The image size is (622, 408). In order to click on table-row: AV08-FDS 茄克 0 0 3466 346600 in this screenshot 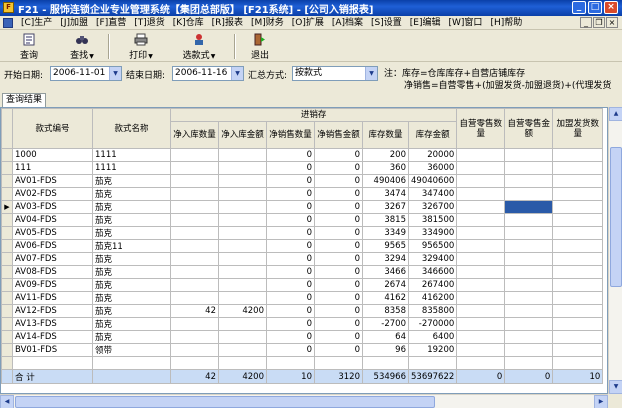, I will do `click(302, 272)`.